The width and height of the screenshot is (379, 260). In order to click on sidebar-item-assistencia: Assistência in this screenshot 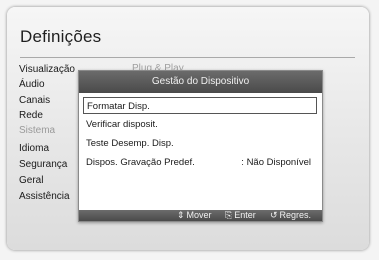, I will do `click(44, 196)`.